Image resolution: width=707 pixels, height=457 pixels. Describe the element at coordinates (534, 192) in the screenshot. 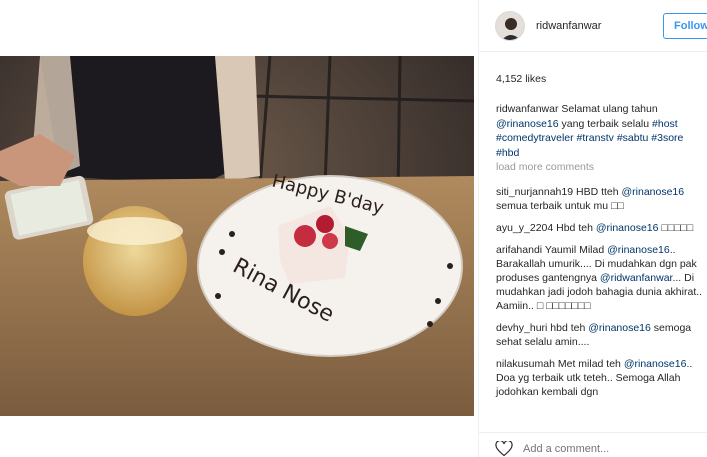

I see `comment-username: siti_nurjannah19` at that location.